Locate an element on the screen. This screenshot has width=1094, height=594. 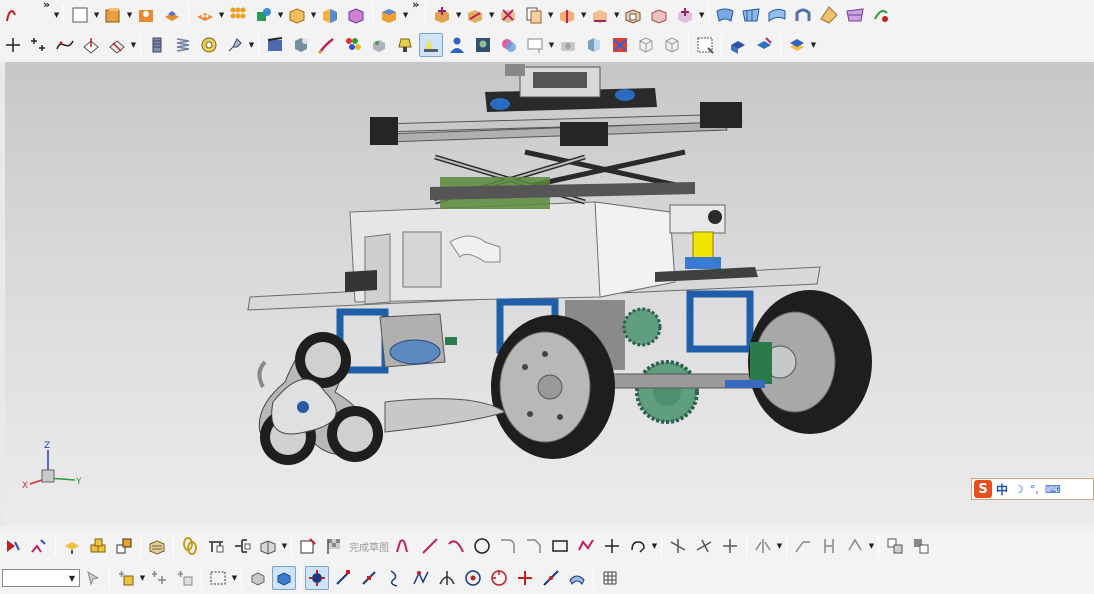
surface-icon is located at coordinates (725, 15).